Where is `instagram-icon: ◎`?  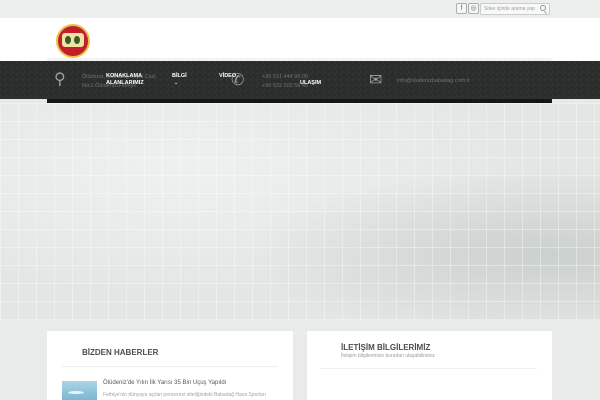 instagram-icon: ◎ is located at coordinates (473, 8).